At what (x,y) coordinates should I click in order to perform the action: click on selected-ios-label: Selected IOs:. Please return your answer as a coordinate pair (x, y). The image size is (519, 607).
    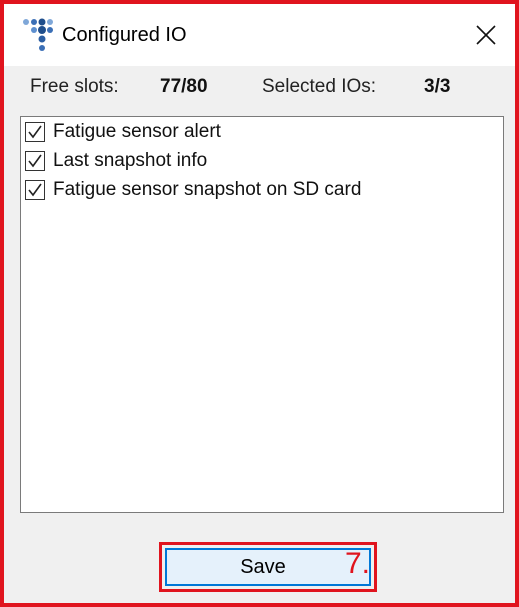
    Looking at the image, I should click on (319, 86).